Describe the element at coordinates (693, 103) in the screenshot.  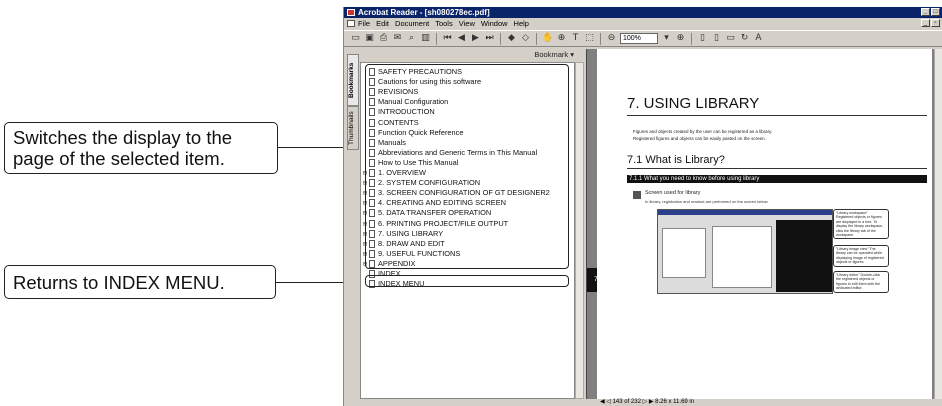
I see `chapter-heading: 7. USING LIBRARY` at that location.